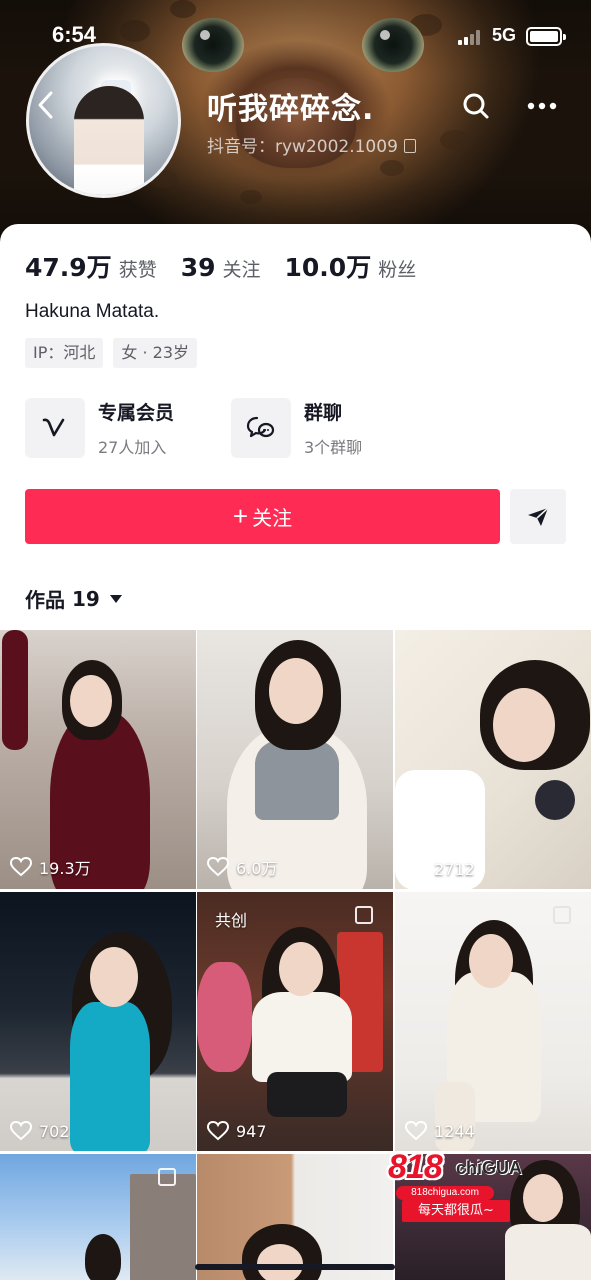  I want to click on douyin-id-text: 抖音号：ryw2002.1009, so click(302, 147).